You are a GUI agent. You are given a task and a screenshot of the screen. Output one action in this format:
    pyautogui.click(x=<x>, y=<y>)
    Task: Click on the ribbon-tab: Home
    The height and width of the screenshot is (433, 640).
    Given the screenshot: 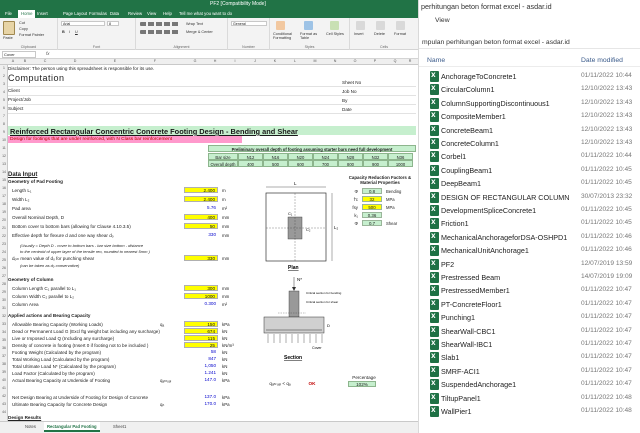 What is the action you would take?
    pyautogui.click(x=27, y=14)
    